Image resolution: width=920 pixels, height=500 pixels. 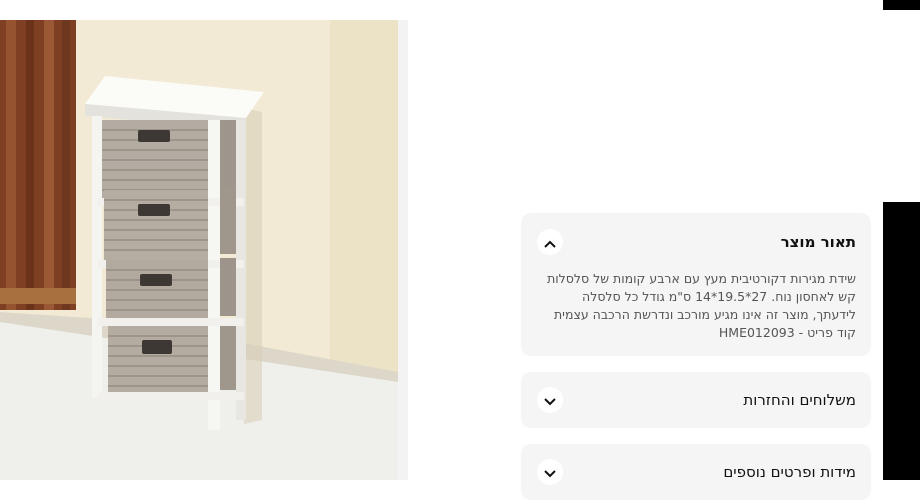 I want to click on accordion-shipping-toggle, so click(x=550, y=400).